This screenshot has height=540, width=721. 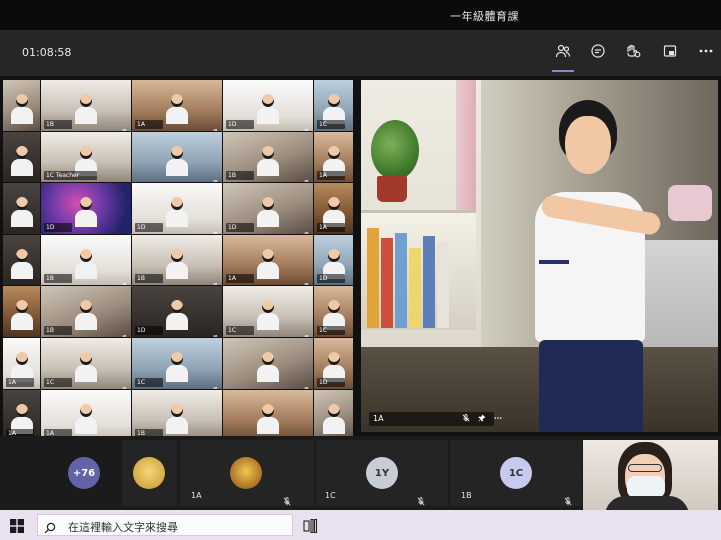 I want to click on participant-tile-1c: 1Y 1C, so click(x=382, y=473).